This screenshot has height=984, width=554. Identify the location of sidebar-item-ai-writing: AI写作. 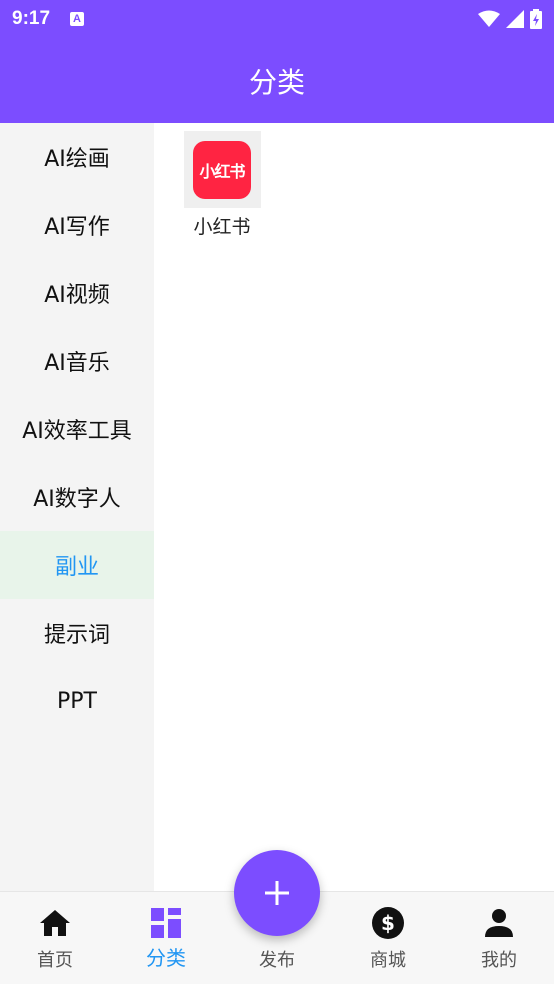
(77, 225).